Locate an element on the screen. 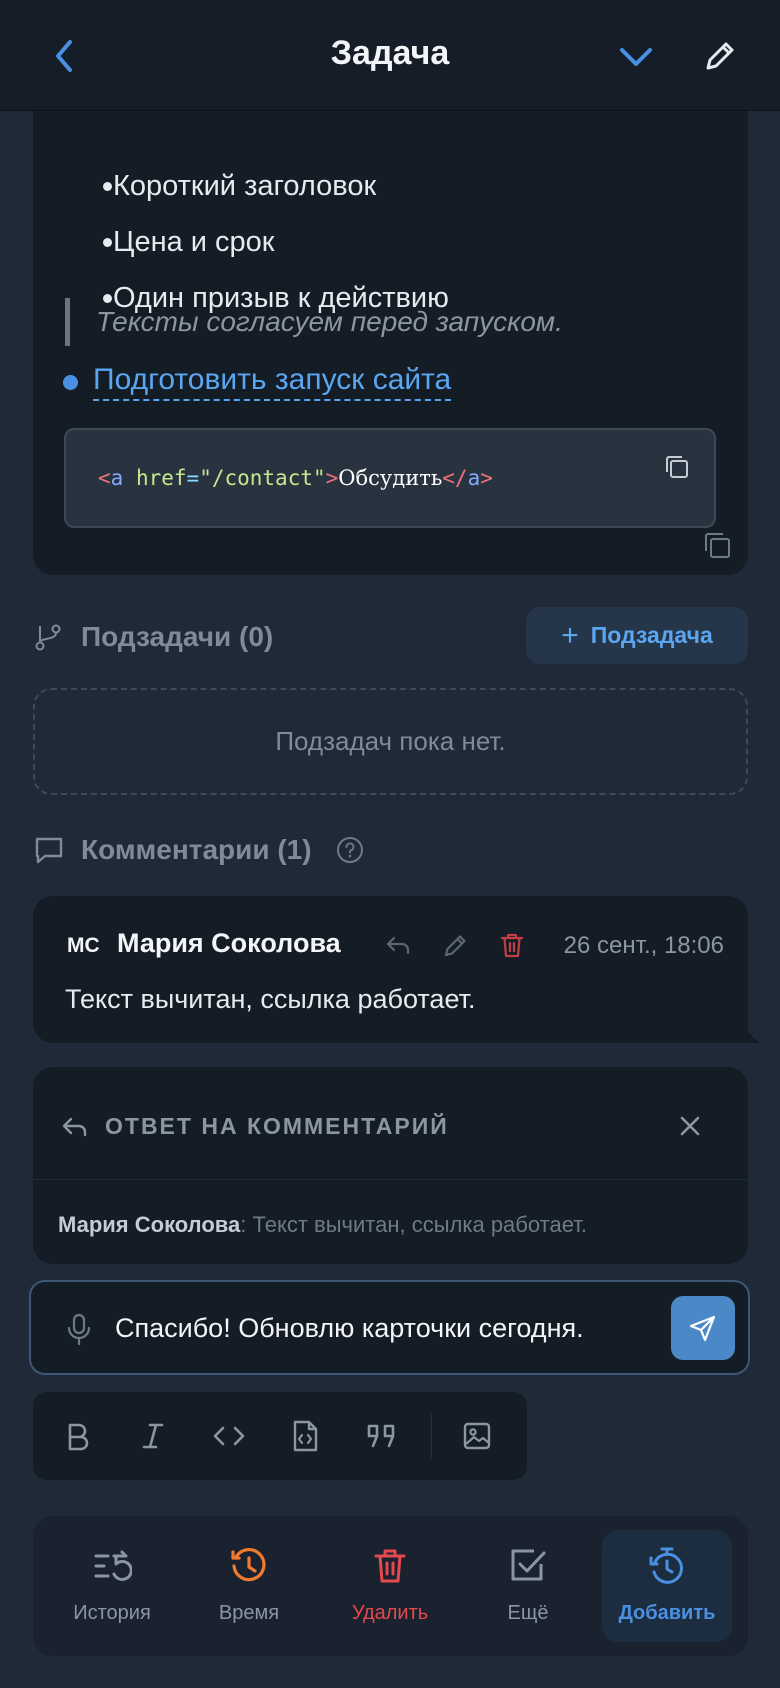 The width and height of the screenshot is (780, 1688). send-icon is located at coordinates (702, 1328).